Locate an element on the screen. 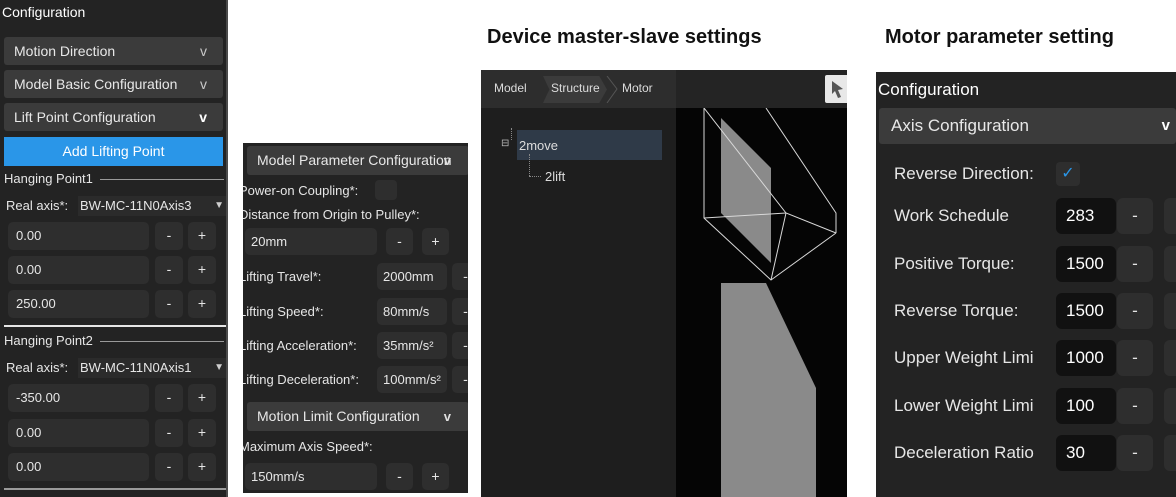 The height and width of the screenshot is (497, 1176). section-model-basic-config: Model Basic Configuration v is located at coordinates (113, 84).